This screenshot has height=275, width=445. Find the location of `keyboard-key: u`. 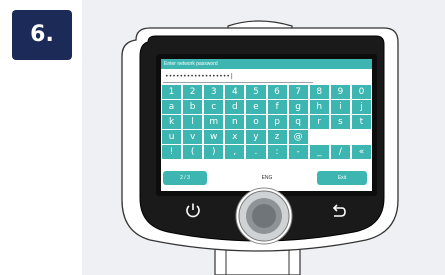

keyboard-key: u is located at coordinates (172, 137).